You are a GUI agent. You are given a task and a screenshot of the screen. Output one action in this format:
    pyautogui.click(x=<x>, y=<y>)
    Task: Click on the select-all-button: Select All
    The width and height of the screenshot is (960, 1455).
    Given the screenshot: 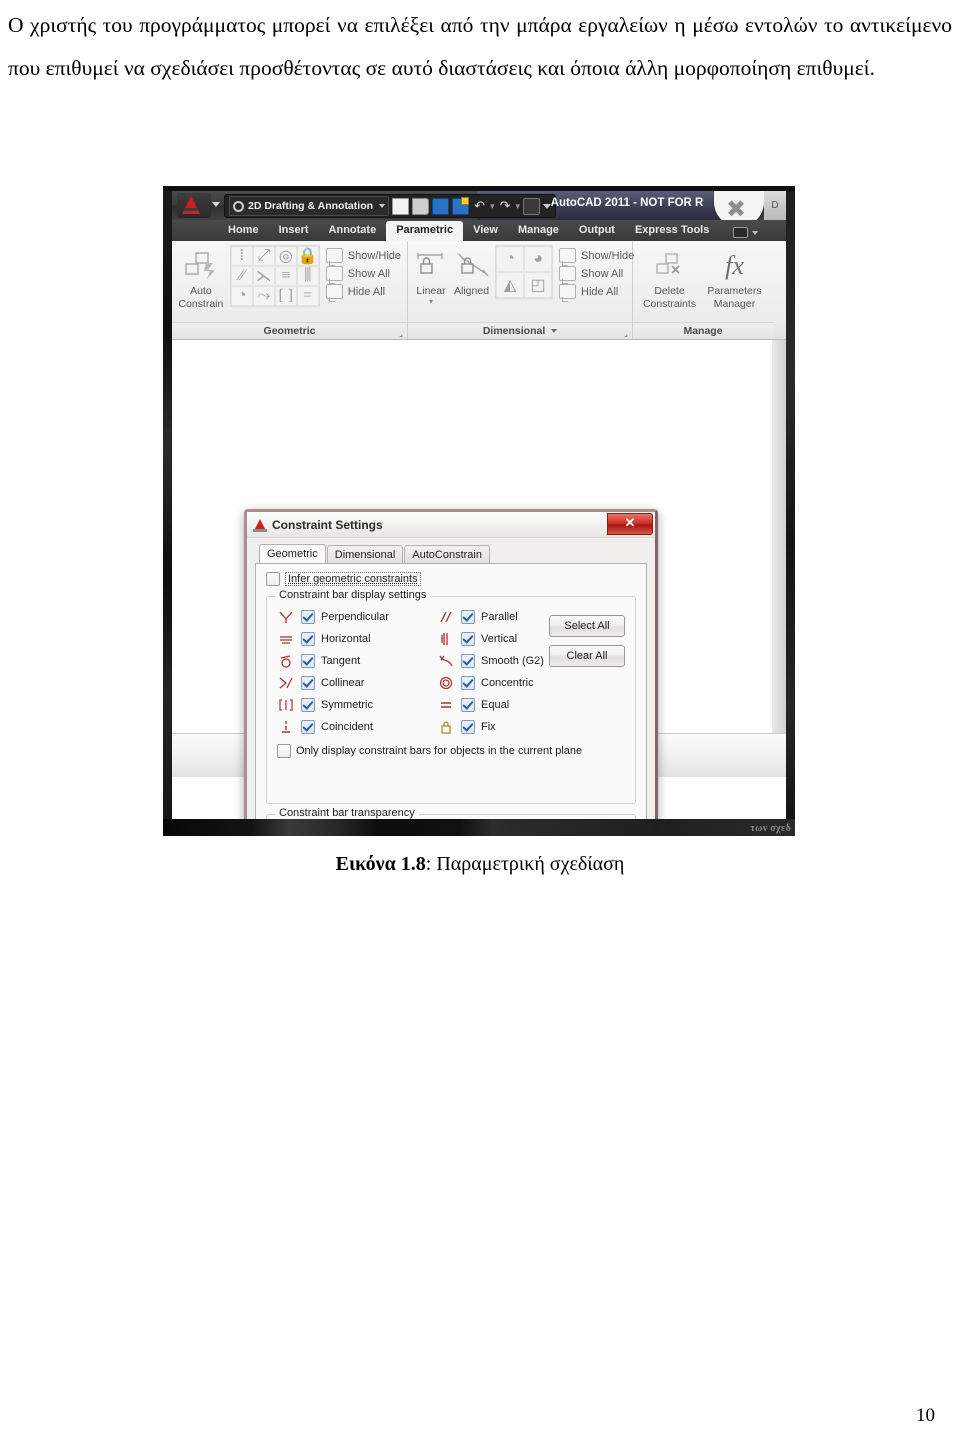 What is the action you would take?
    pyautogui.click(x=587, y=626)
    